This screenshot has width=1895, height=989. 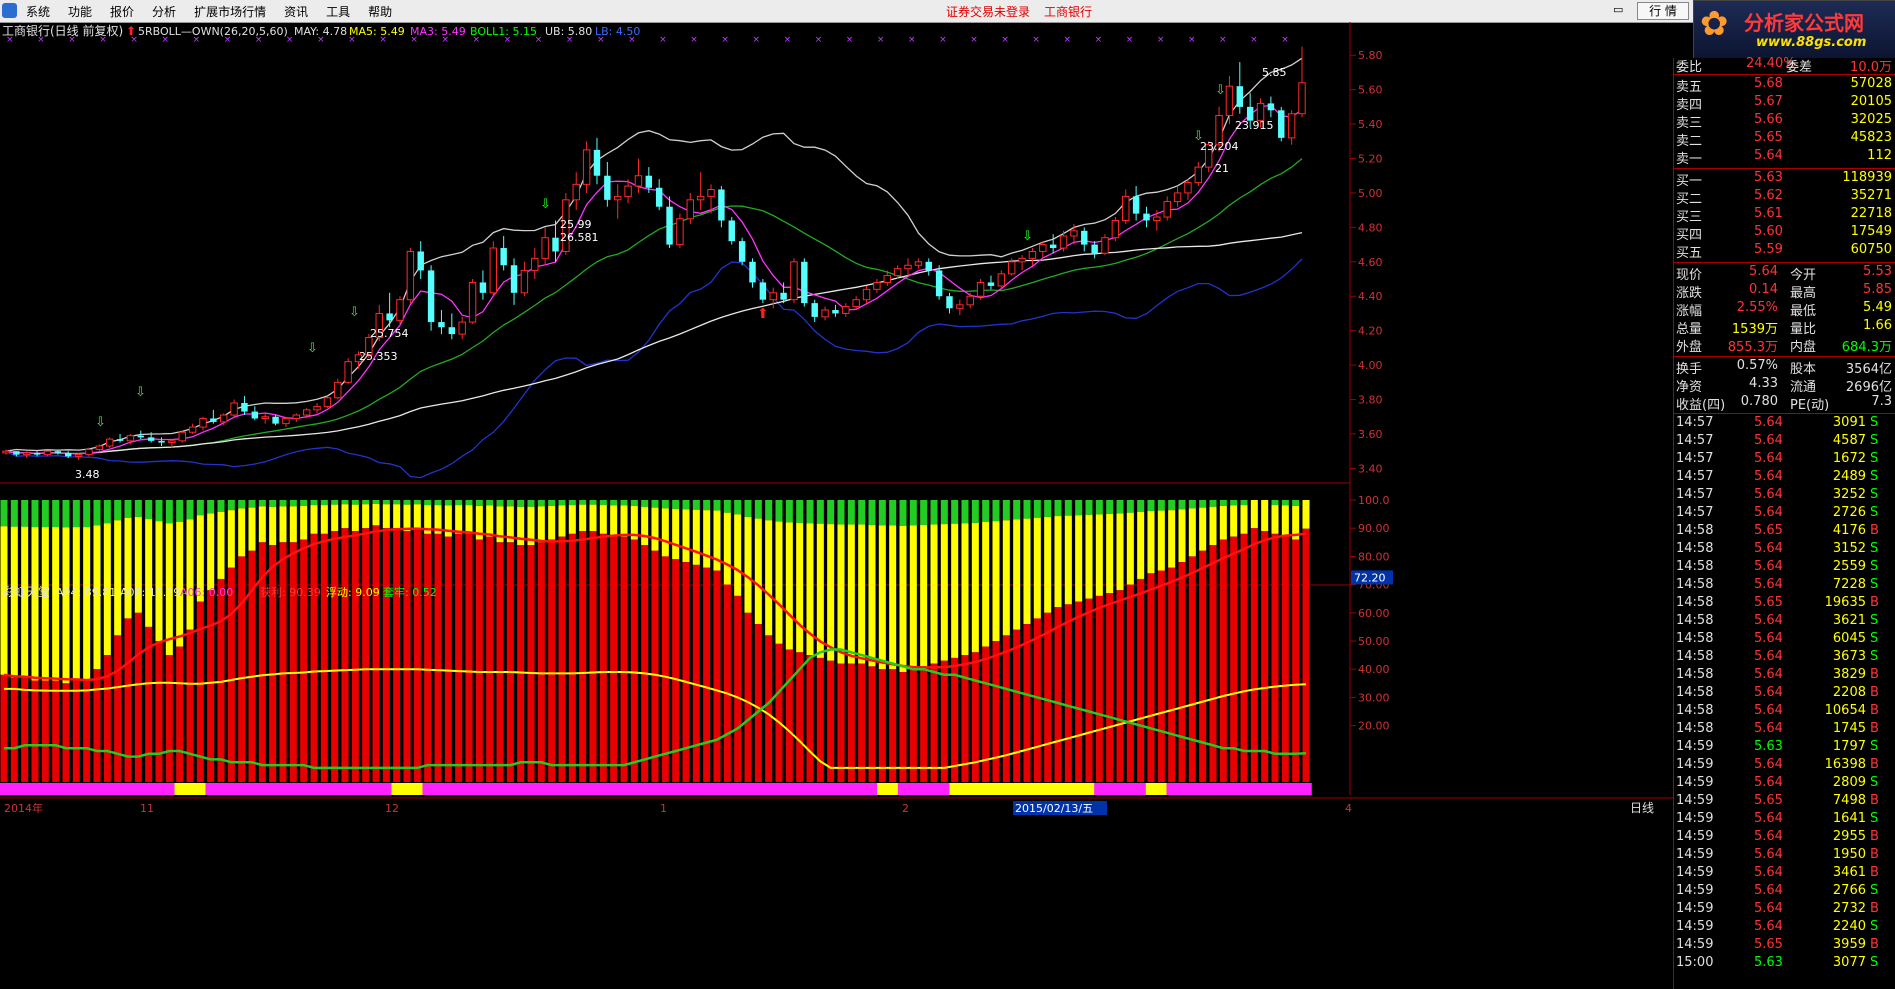 What do you see at coordinates (1621, 10) in the screenshot?
I see `window-restore-icon: ▭` at bounding box center [1621, 10].